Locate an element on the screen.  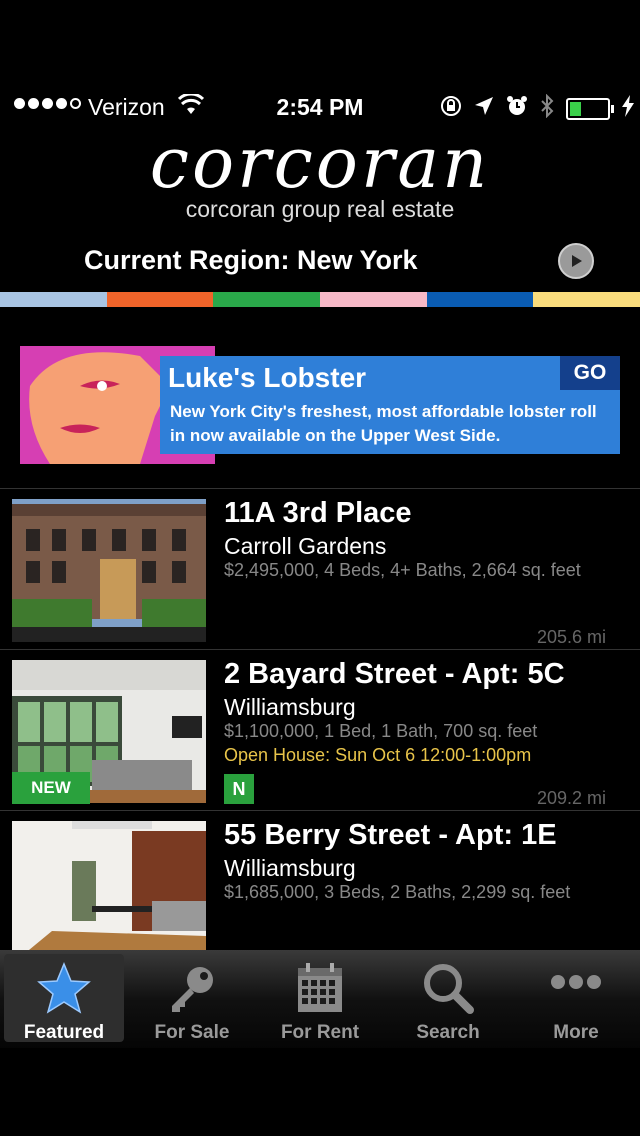
key-icon is located at coordinates (192, 989).